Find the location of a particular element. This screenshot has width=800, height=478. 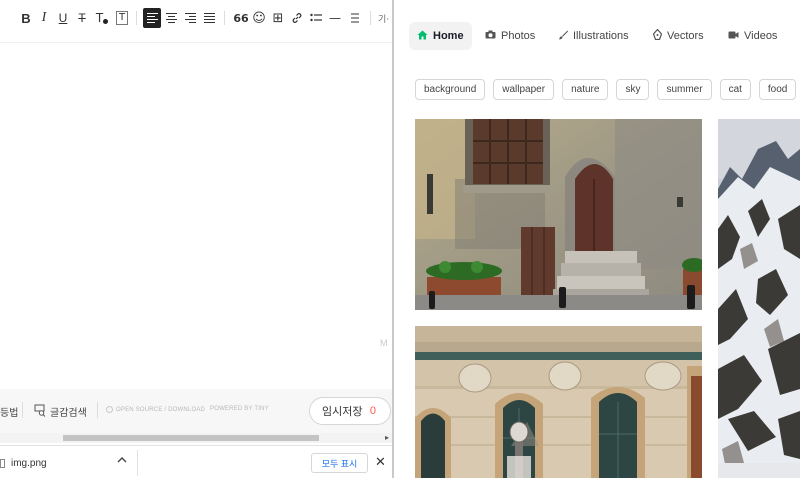

brush-glyph is located at coordinates (563, 34).